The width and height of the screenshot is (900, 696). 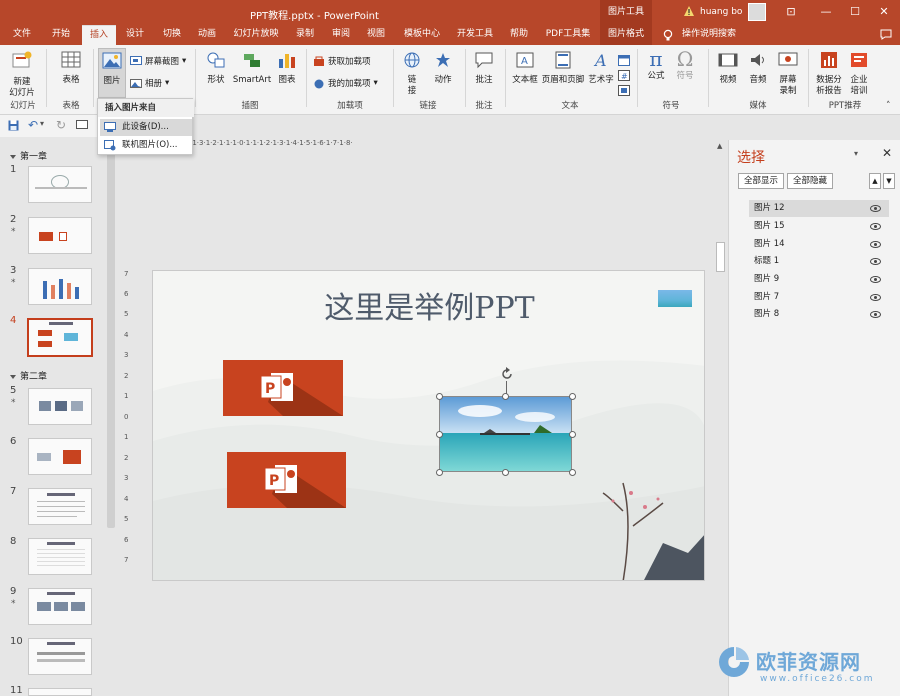 I want to click on user-name: huang bo, so click(x=721, y=12).